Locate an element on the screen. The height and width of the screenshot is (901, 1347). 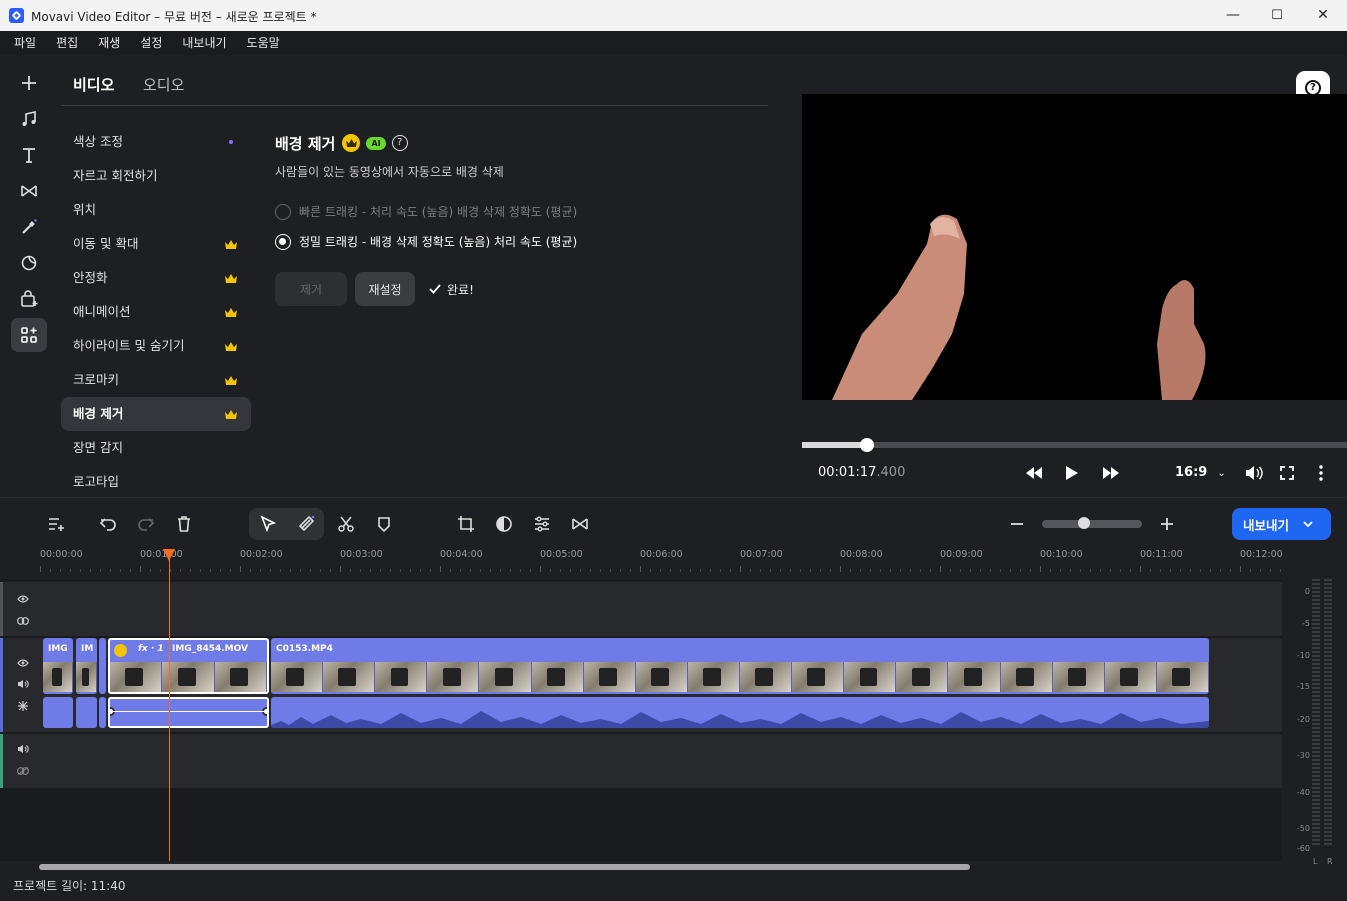
split-scissors-icon is located at coordinates (346, 524).